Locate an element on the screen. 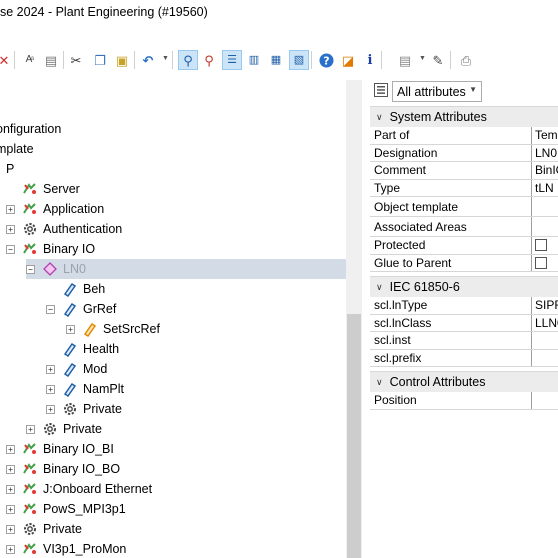 The width and height of the screenshot is (558, 558). attribute-row: Protected is located at coordinates (464, 246).